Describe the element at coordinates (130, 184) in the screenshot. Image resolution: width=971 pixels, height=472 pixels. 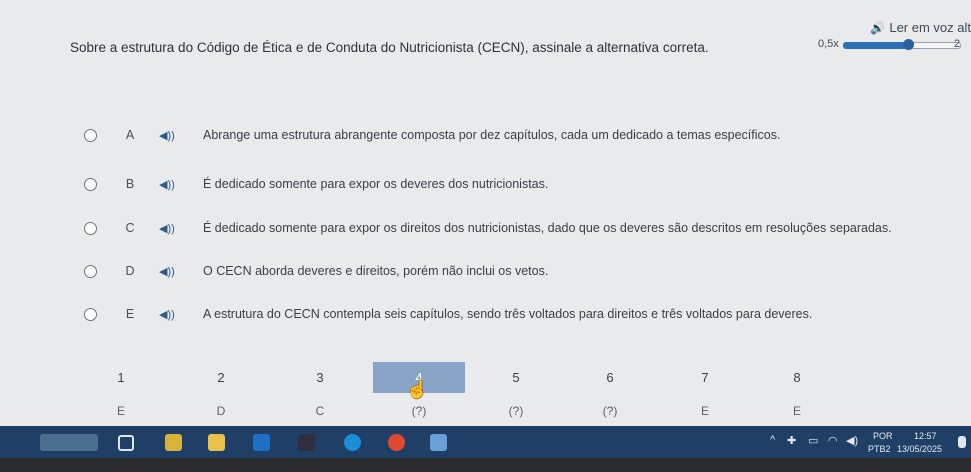
I see `option-letter: B` at that location.